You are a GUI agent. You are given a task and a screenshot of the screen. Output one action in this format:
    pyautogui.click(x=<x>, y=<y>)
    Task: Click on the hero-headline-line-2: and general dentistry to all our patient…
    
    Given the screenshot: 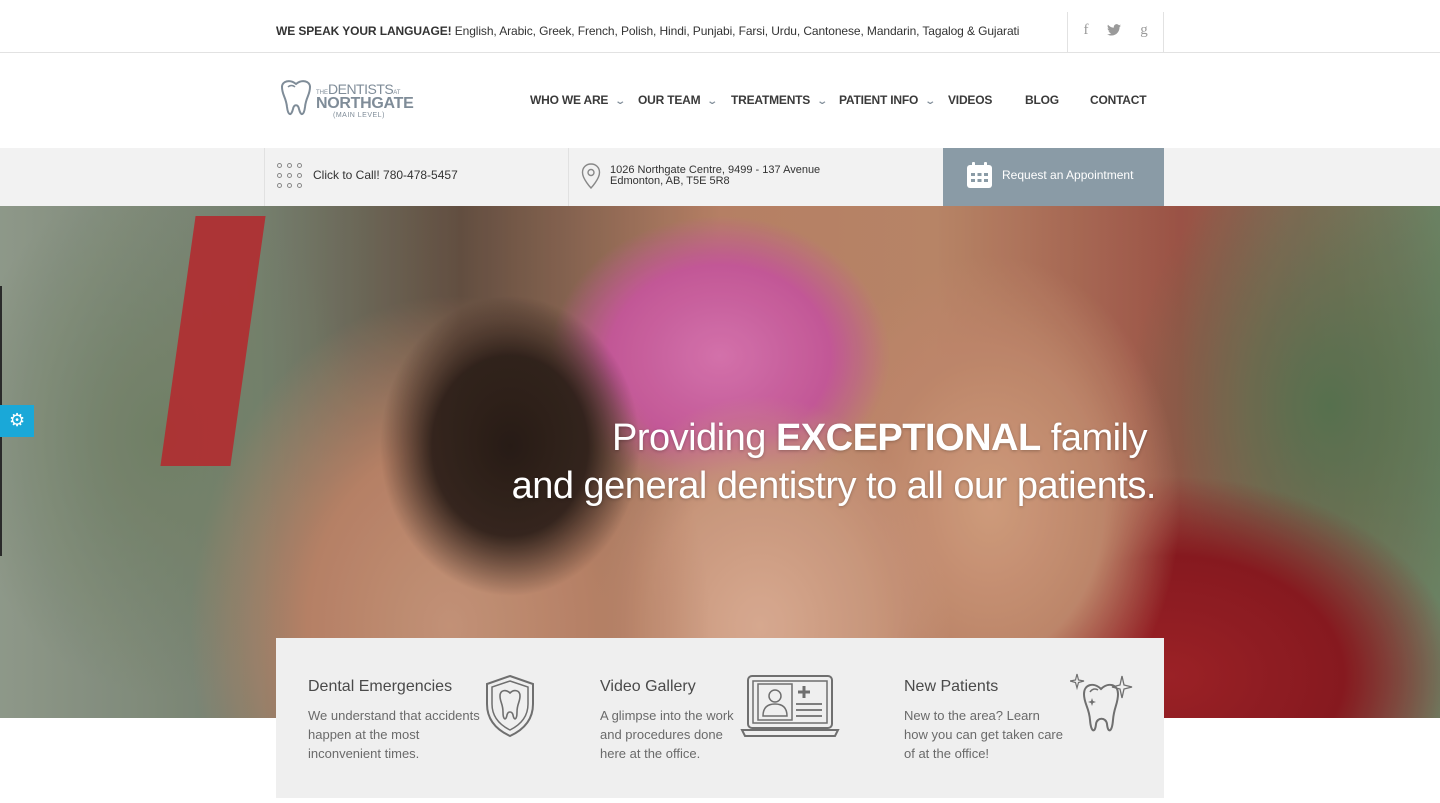 What is the action you would take?
    pyautogui.click(x=834, y=486)
    